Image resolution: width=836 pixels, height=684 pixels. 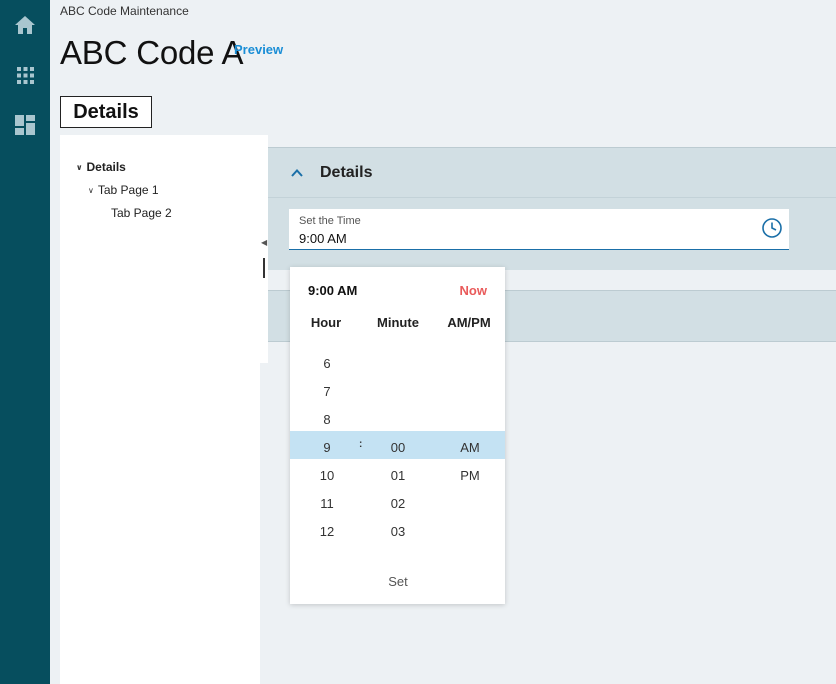 I want to click on now-button: Now, so click(x=473, y=290).